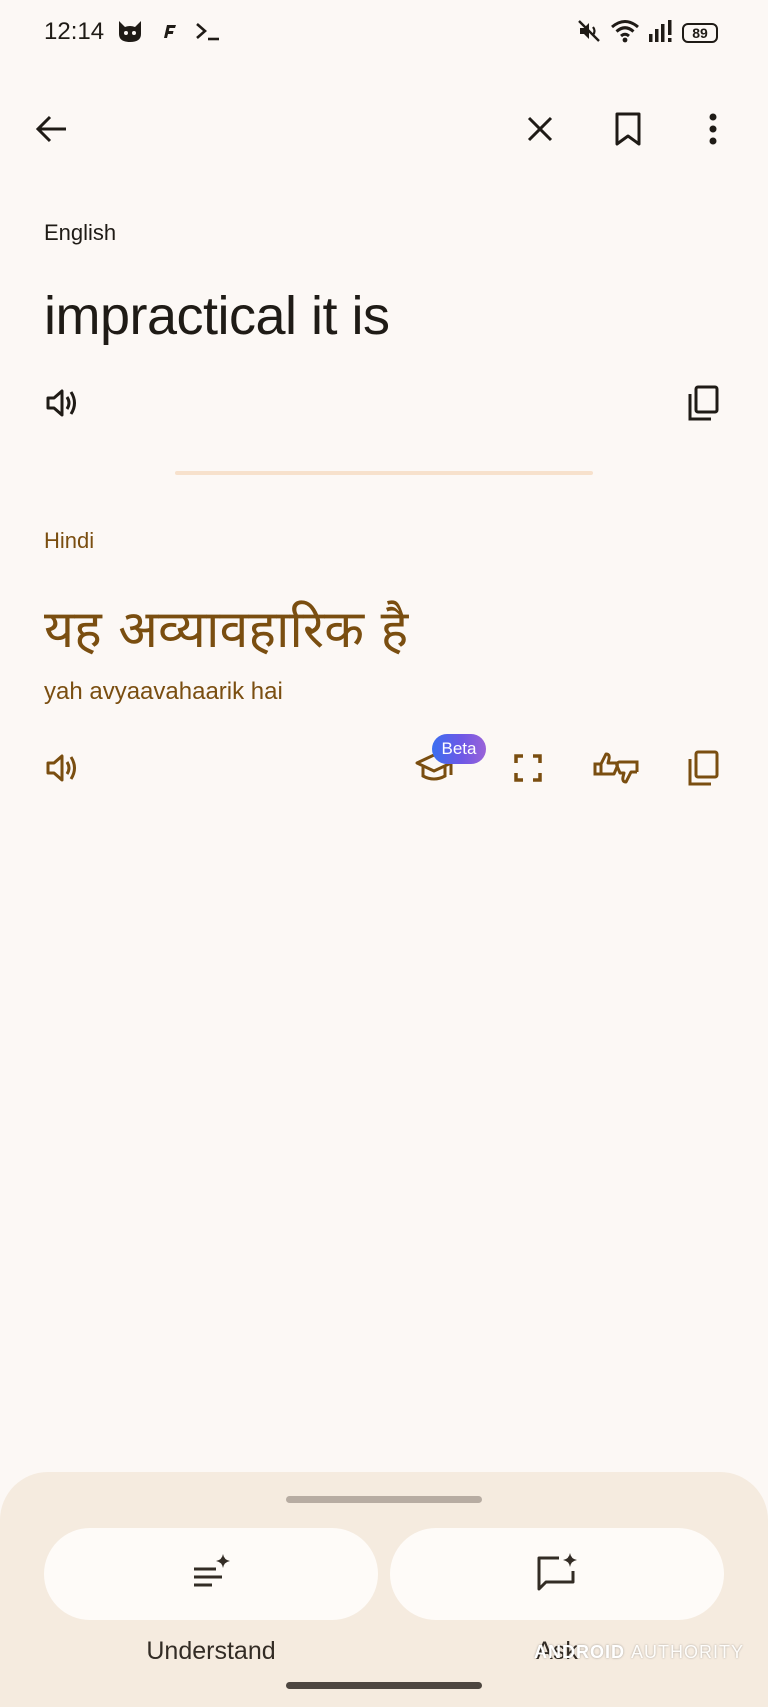  I want to click on beta-badge: Beta, so click(459, 749).